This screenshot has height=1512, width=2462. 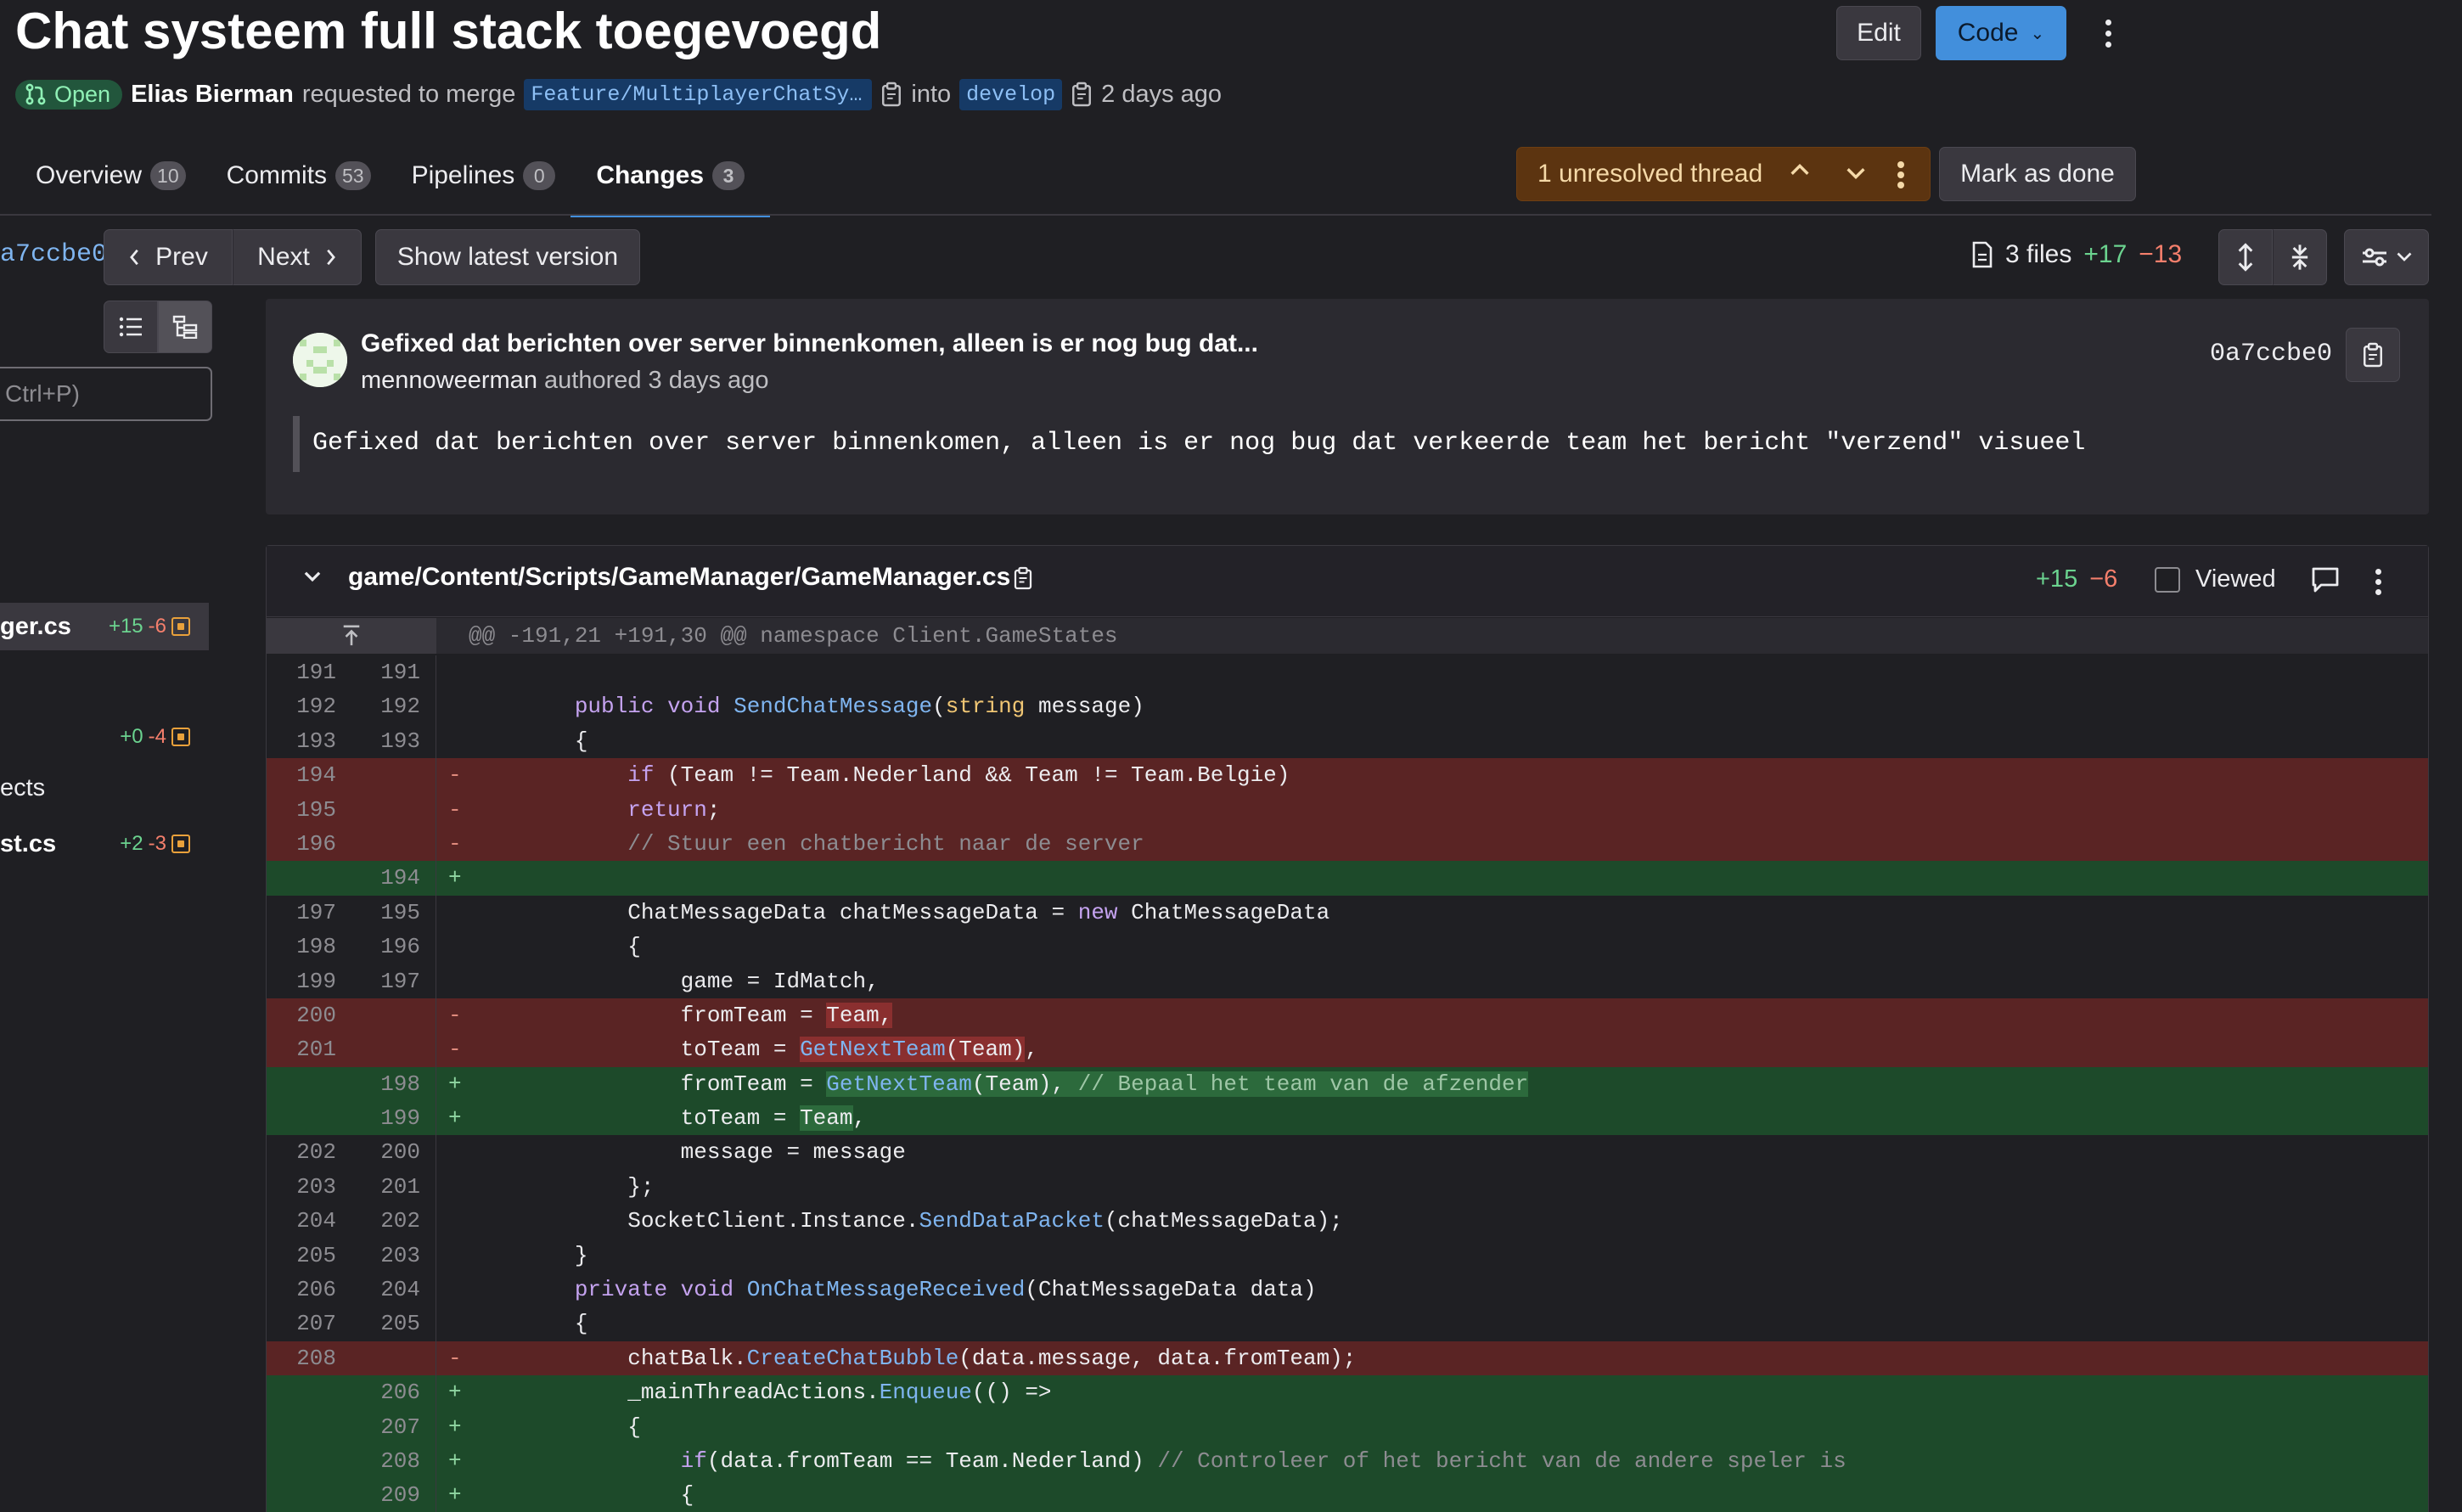 What do you see at coordinates (1347, 1426) in the screenshot?
I see `diff-line: 207 + {` at bounding box center [1347, 1426].